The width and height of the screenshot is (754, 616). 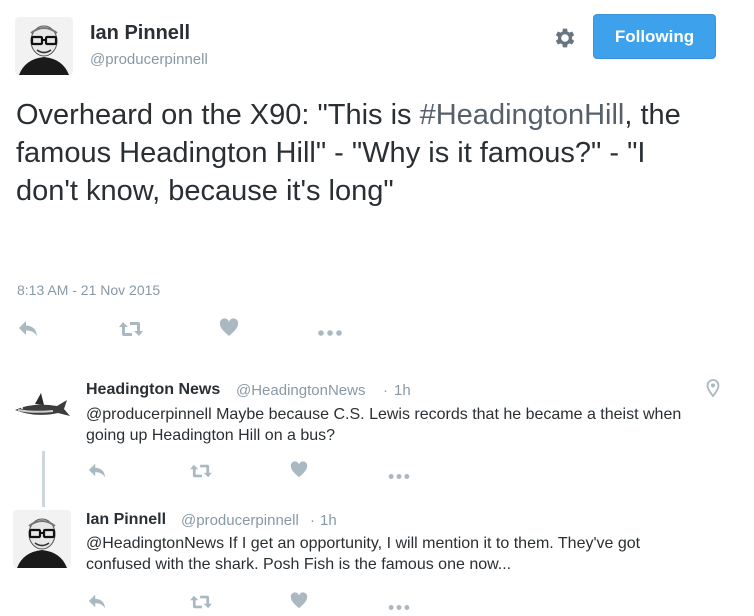 I want to click on shark-icon, so click(x=42, y=409).